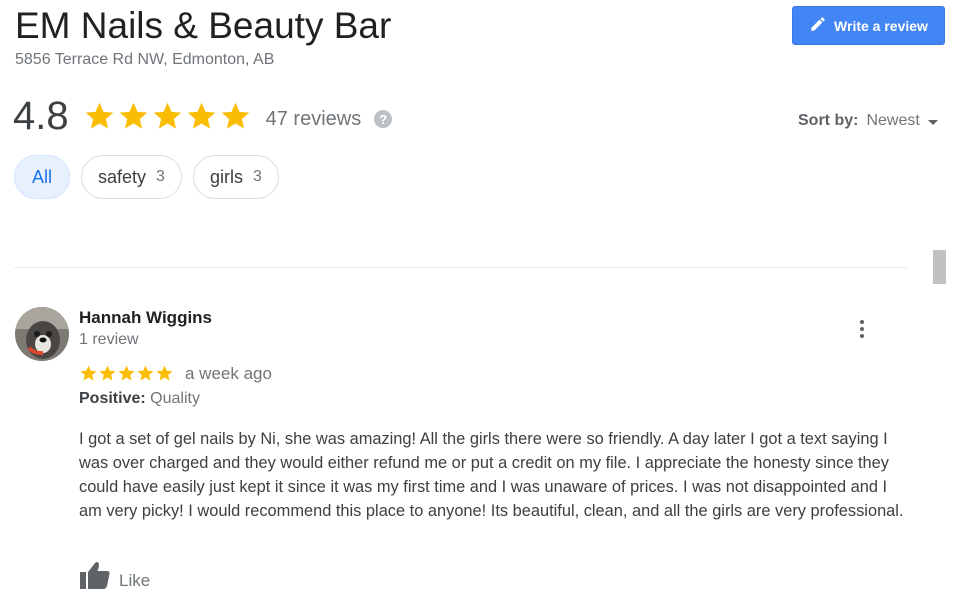  Describe the element at coordinates (112, 398) in the screenshot. I see `positive-label: Positive:` at that location.